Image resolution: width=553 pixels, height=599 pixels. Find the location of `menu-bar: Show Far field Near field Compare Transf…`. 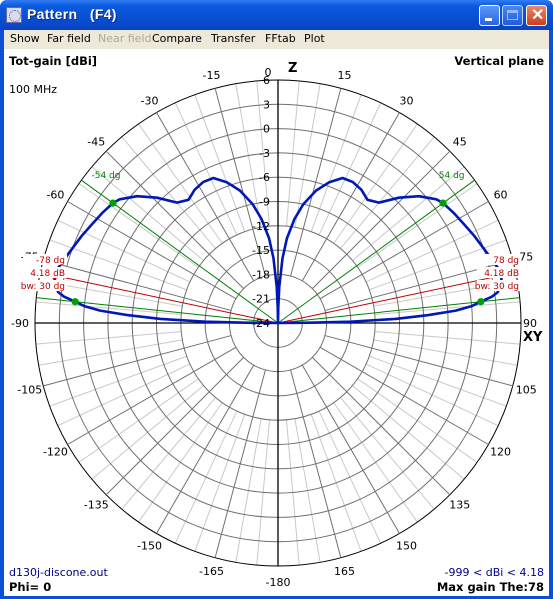

menu-bar: Show Far field Near field Compare Transf… is located at coordinates (276, 39).